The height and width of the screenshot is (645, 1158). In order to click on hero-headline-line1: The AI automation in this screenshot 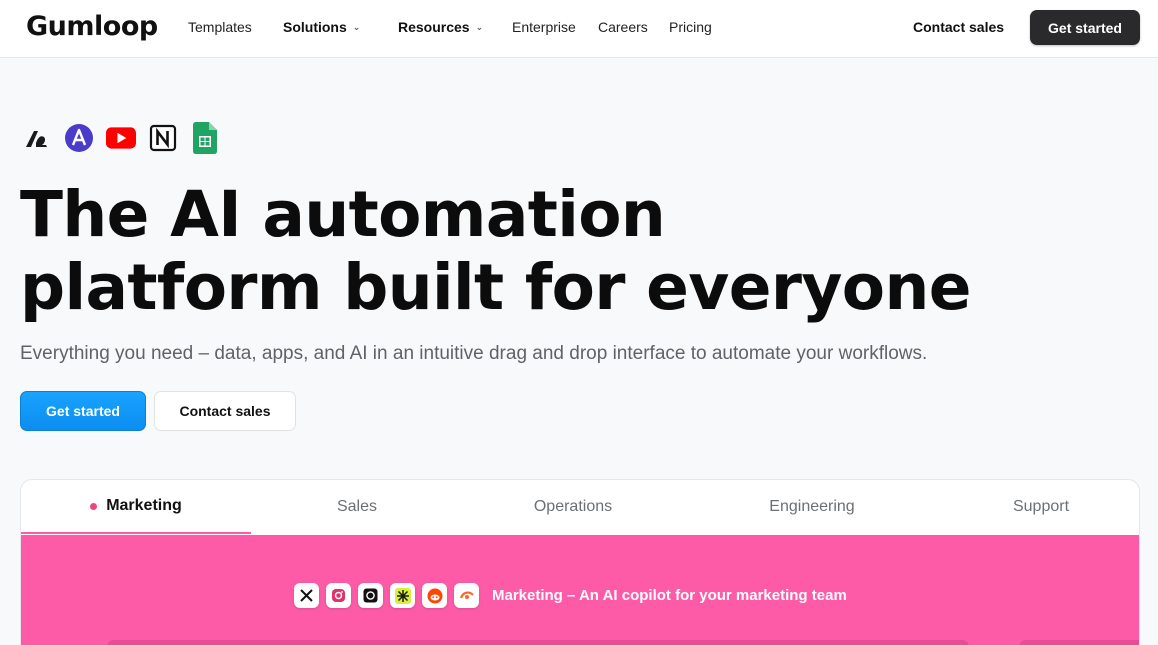, I will do `click(343, 214)`.